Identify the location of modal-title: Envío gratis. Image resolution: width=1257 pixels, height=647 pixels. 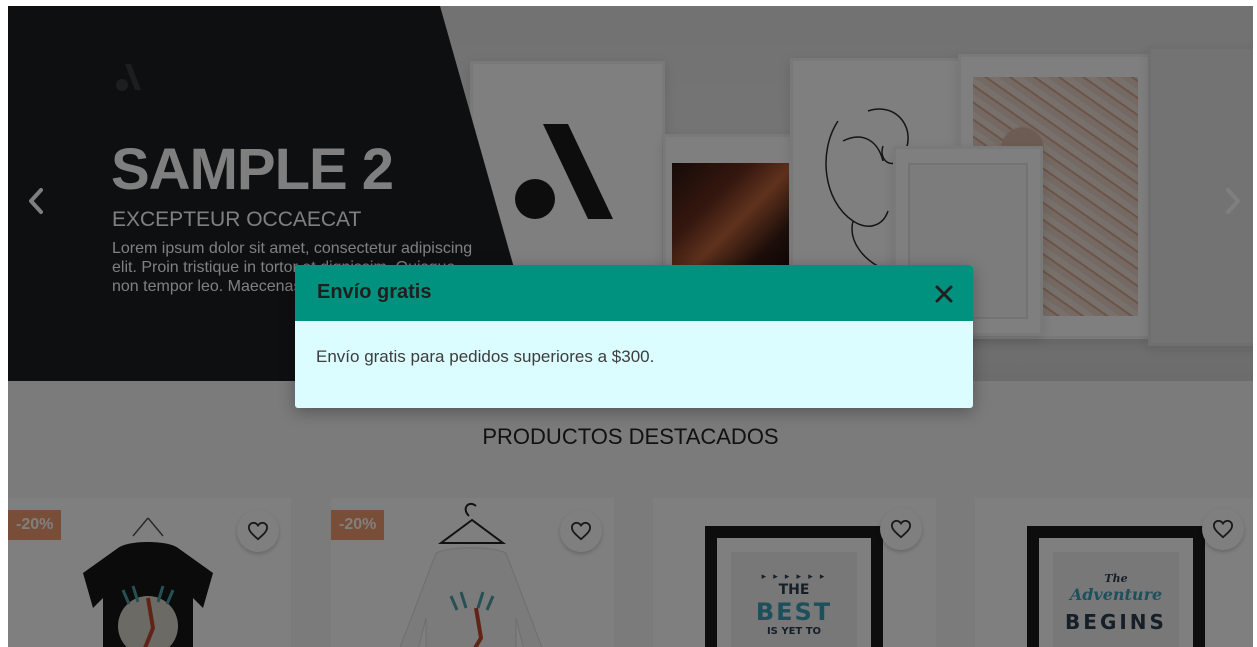
(374, 292).